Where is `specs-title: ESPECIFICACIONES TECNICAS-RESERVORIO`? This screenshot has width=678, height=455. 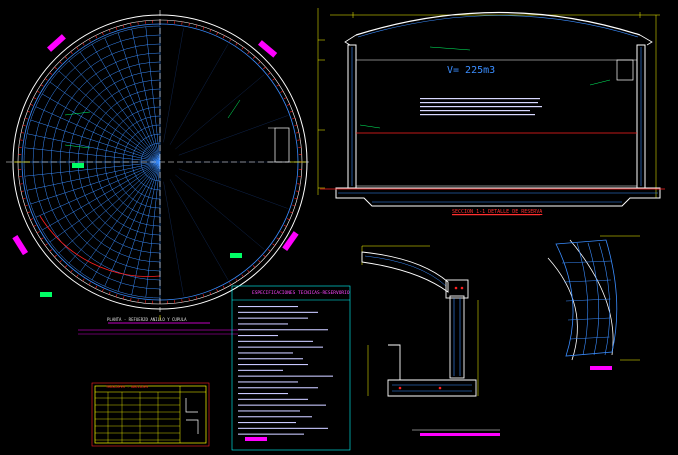 specs-title: ESPECIFICACIONES TECNICAS-RESERVORIO is located at coordinates (301, 293).